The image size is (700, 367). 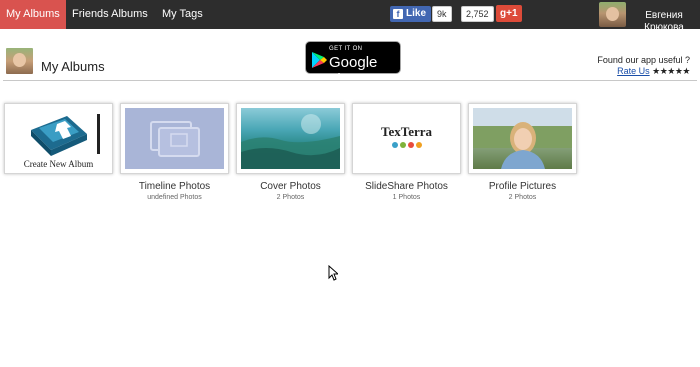 I want to click on mouse-cursor-icon, so click(x=333, y=273).